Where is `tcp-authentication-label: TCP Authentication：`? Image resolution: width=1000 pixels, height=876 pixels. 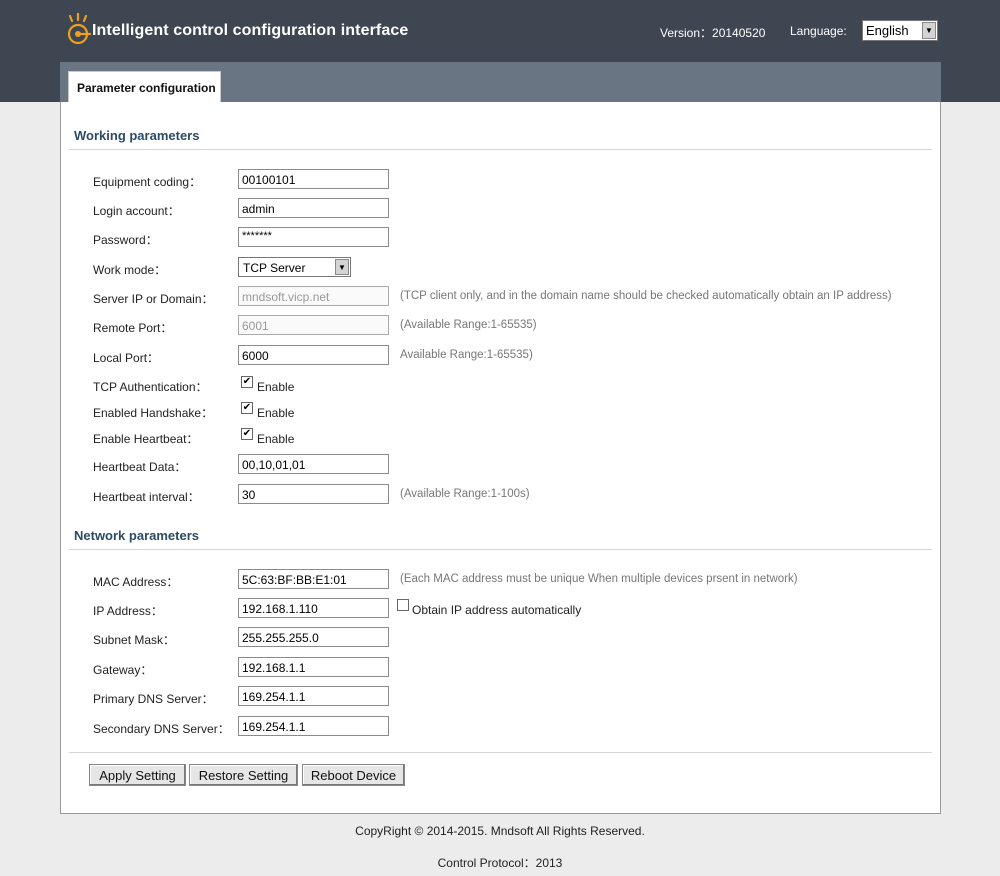
tcp-authentication-label: TCP Authentication： is located at coordinates (150, 387).